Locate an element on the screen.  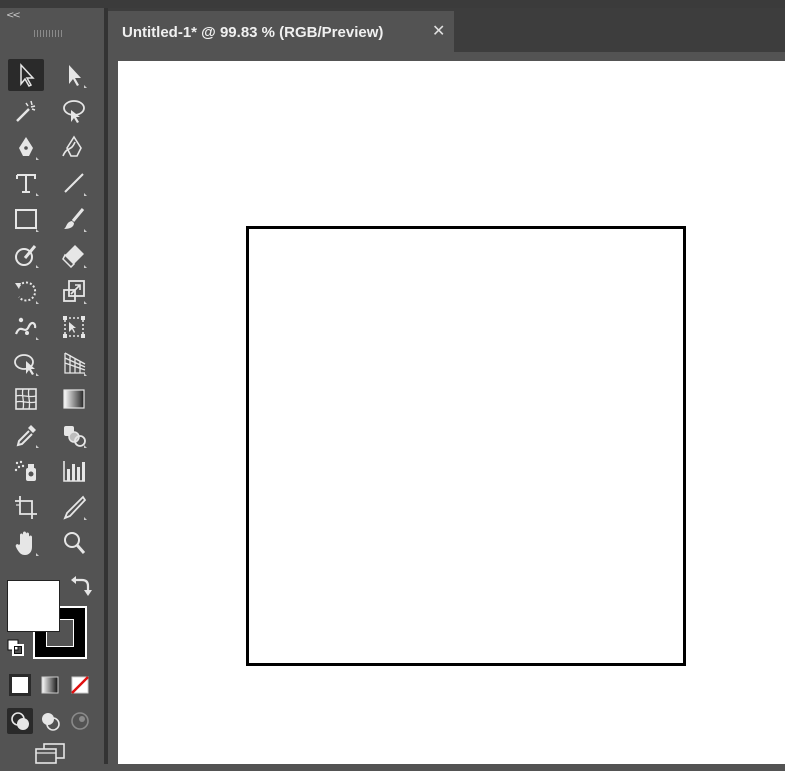
document-tab-title: Untitled-1* @ 99.83 % (RGB/Preview) is located at coordinates (253, 32).